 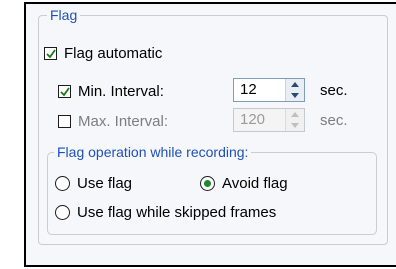 I want to click on flag-automatic-label: Flag automatic, so click(x=113, y=53).